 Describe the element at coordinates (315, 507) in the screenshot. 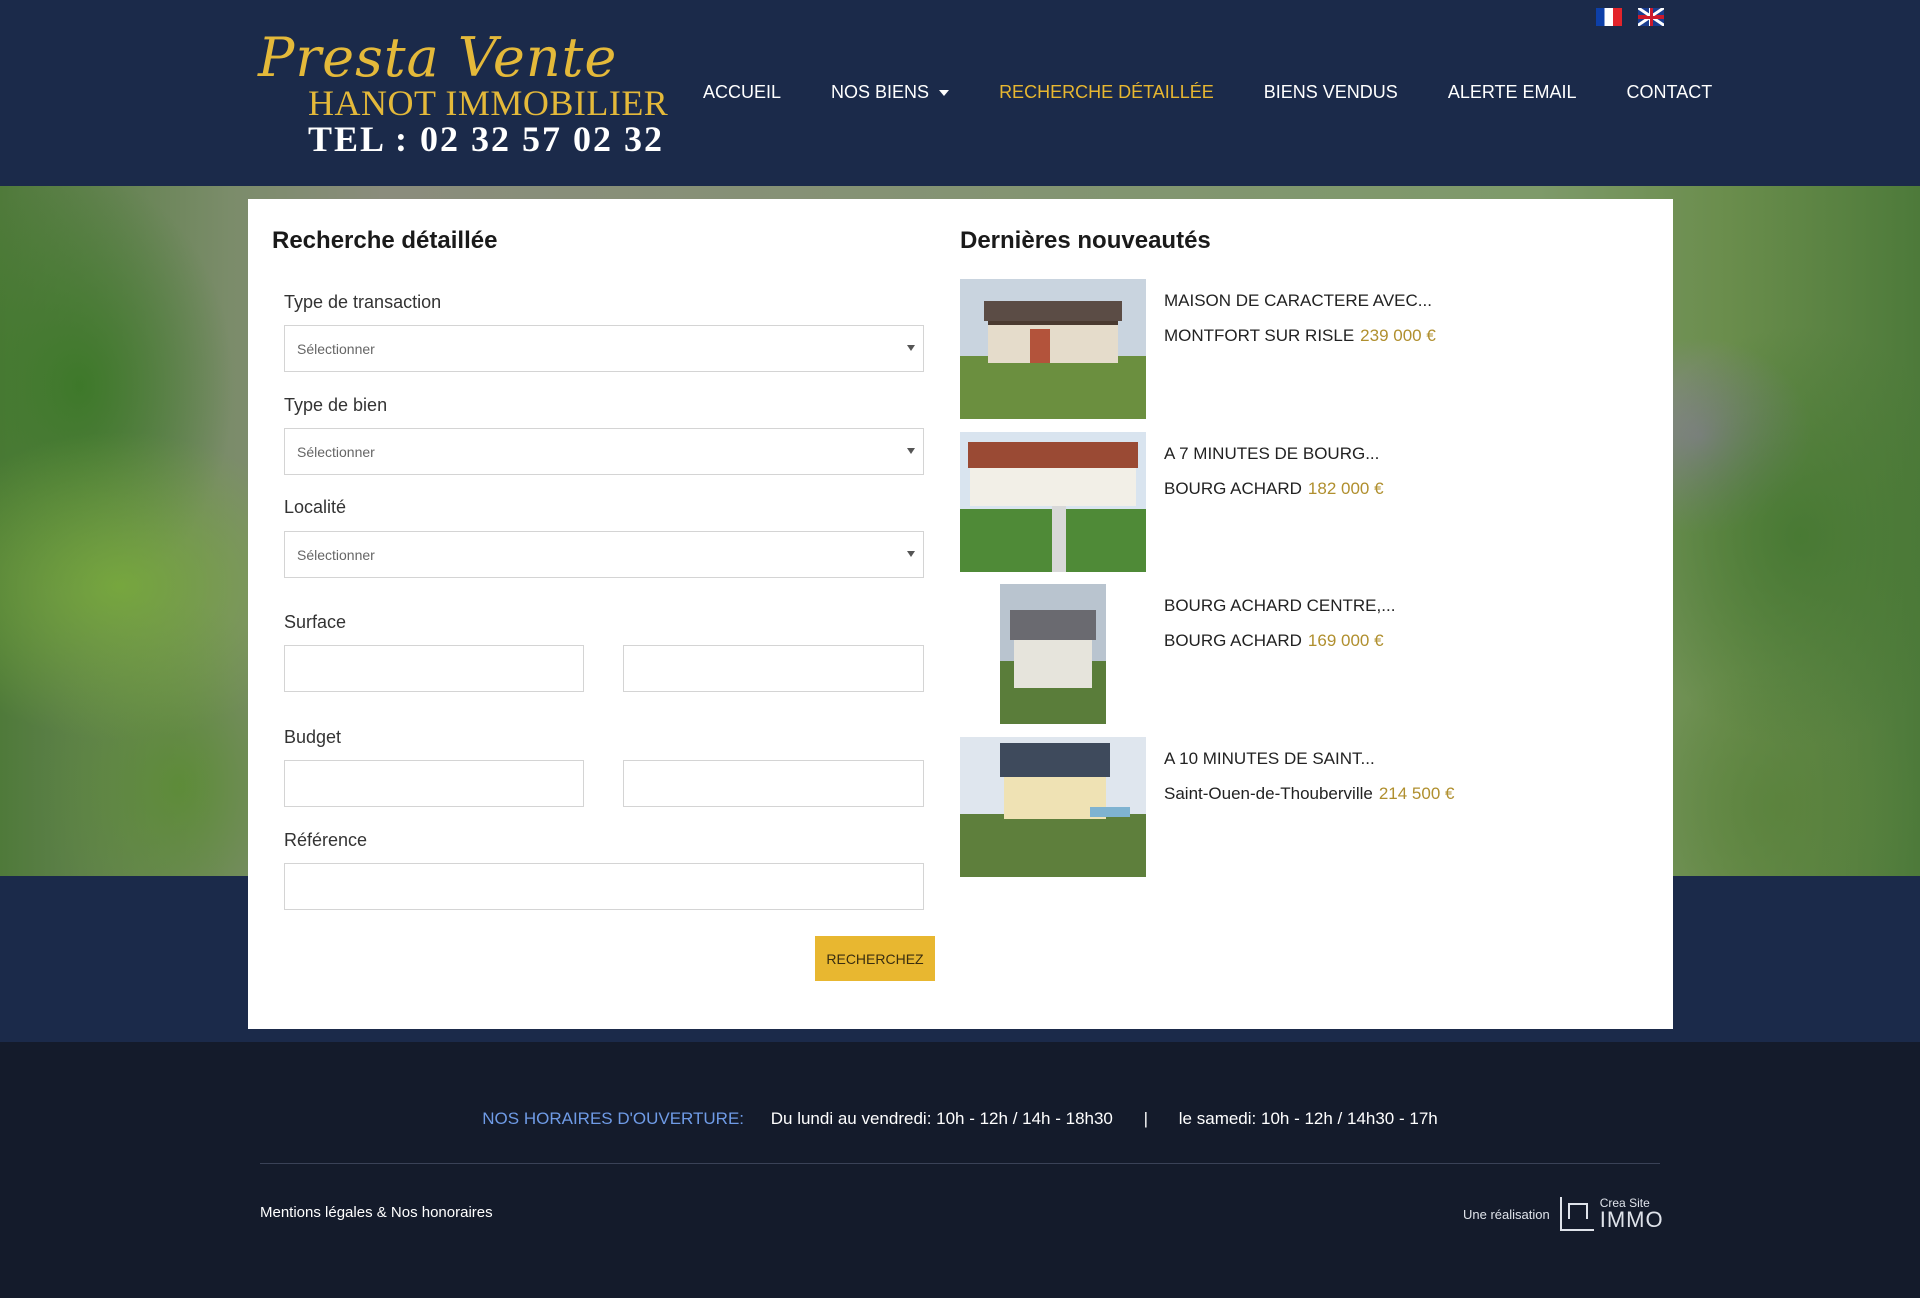

I see `localite-label: Localité` at that location.